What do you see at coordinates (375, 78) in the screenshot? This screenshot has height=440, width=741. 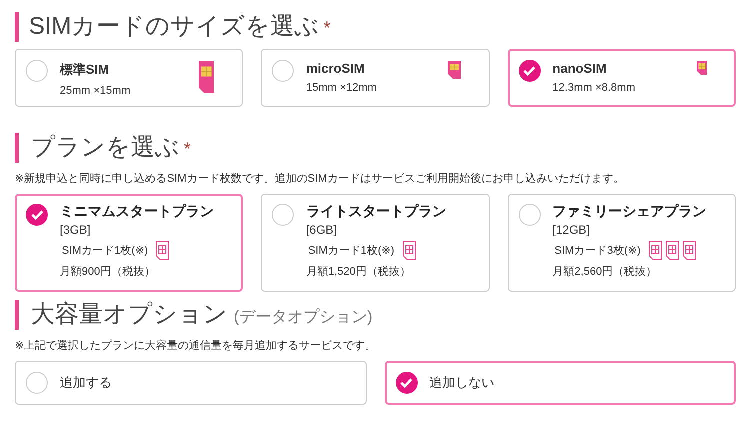 I see `option-card: microSIM 15mm ×12mm` at bounding box center [375, 78].